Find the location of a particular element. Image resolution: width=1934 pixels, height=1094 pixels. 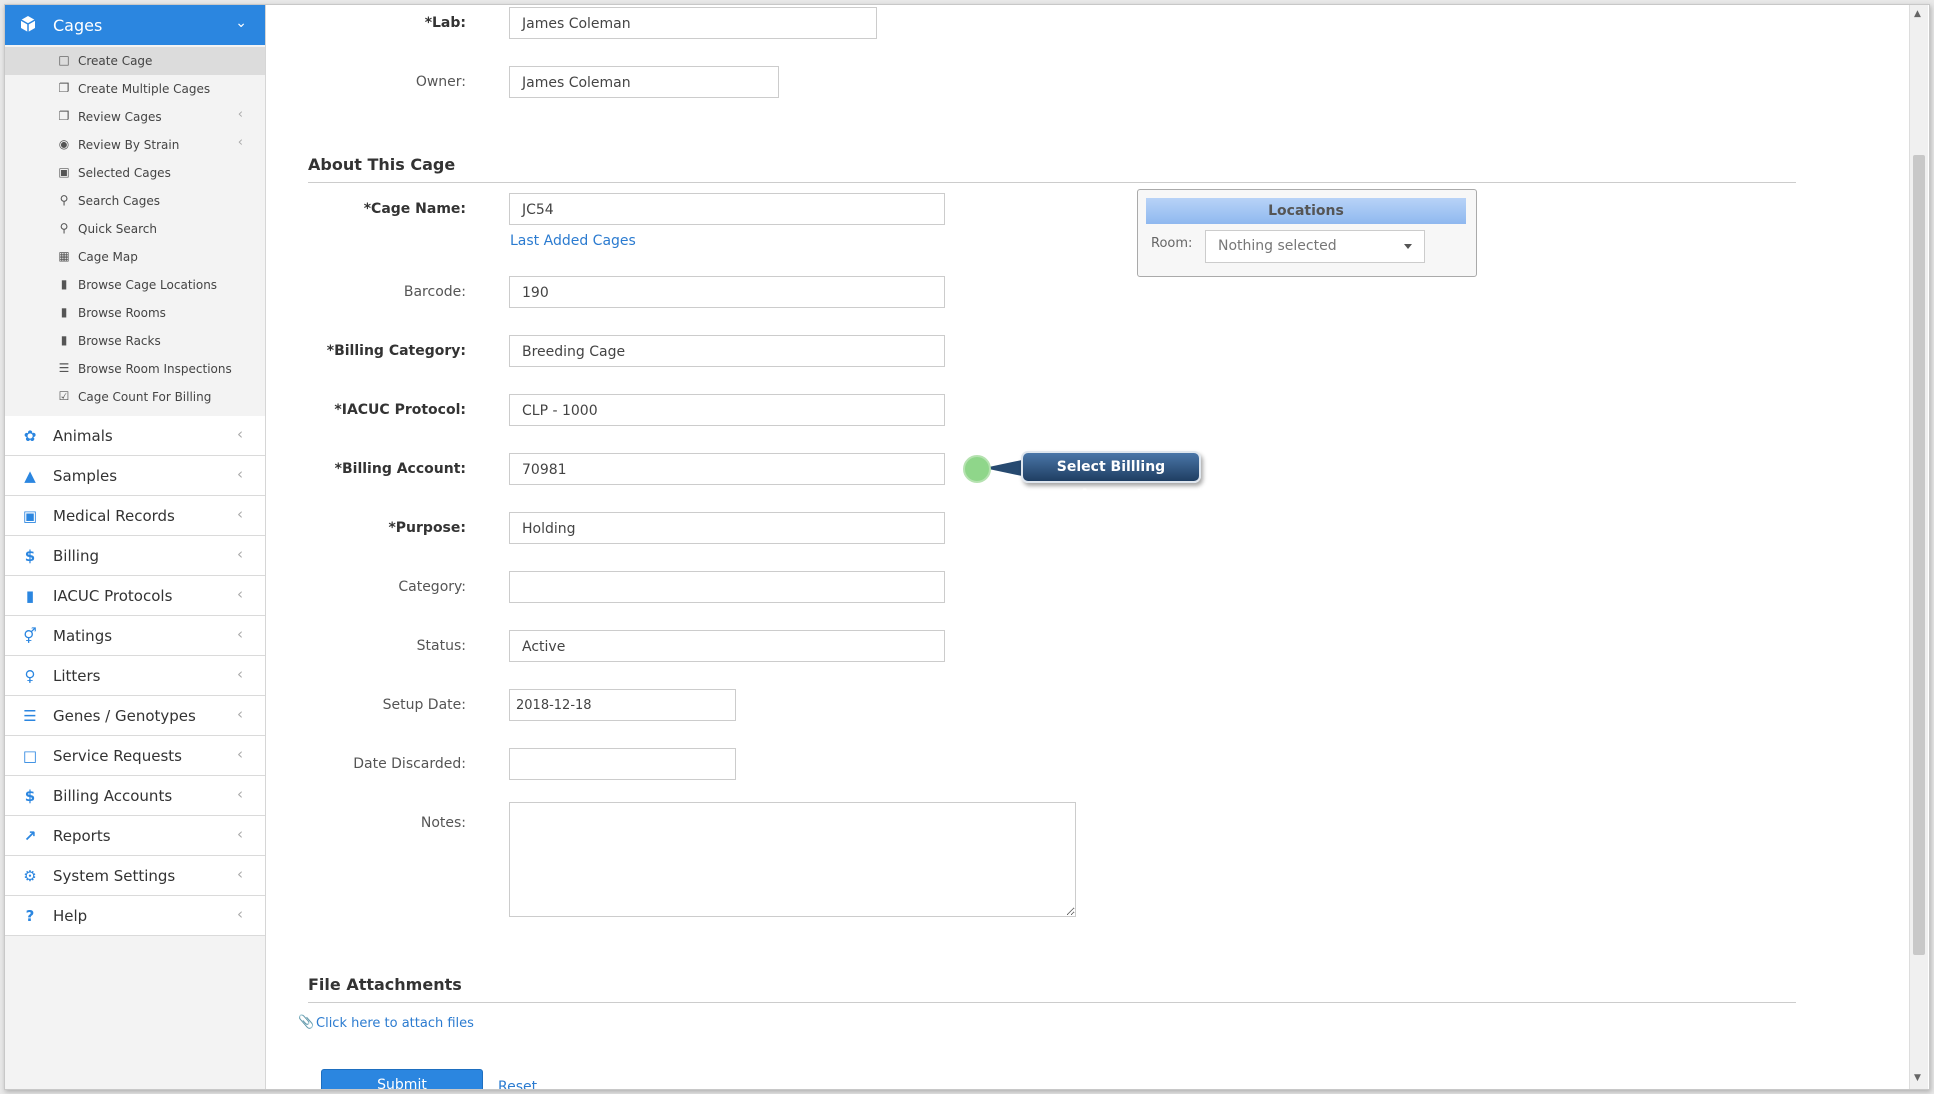

lab-field: James Coleman is located at coordinates (693, 23).